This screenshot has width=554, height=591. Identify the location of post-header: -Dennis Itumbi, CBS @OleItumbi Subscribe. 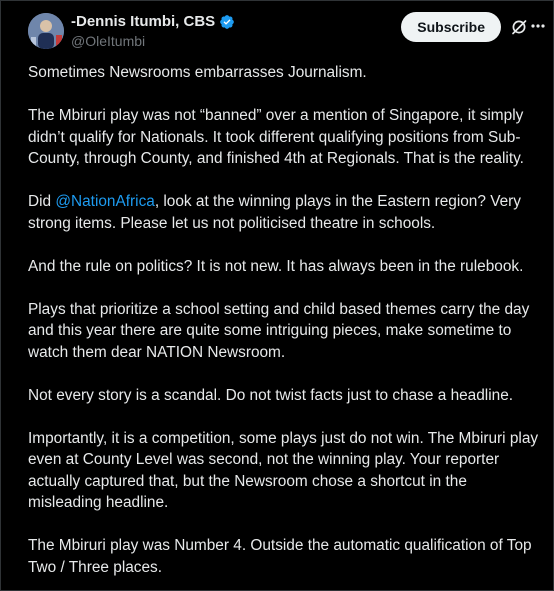
(286, 31).